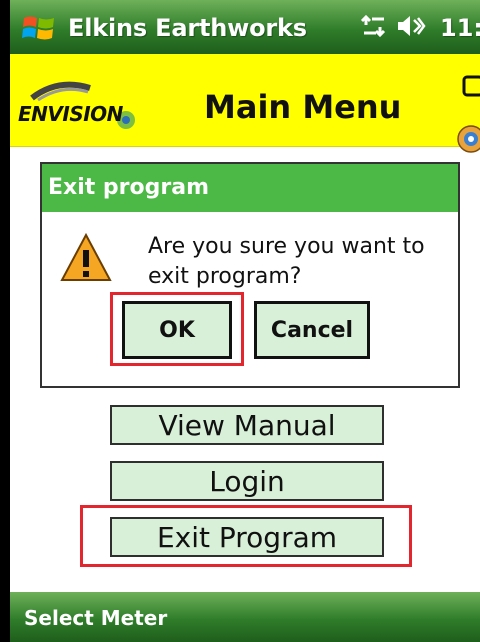  Describe the element at coordinates (177, 330) in the screenshot. I see `ok-button: OK` at that location.